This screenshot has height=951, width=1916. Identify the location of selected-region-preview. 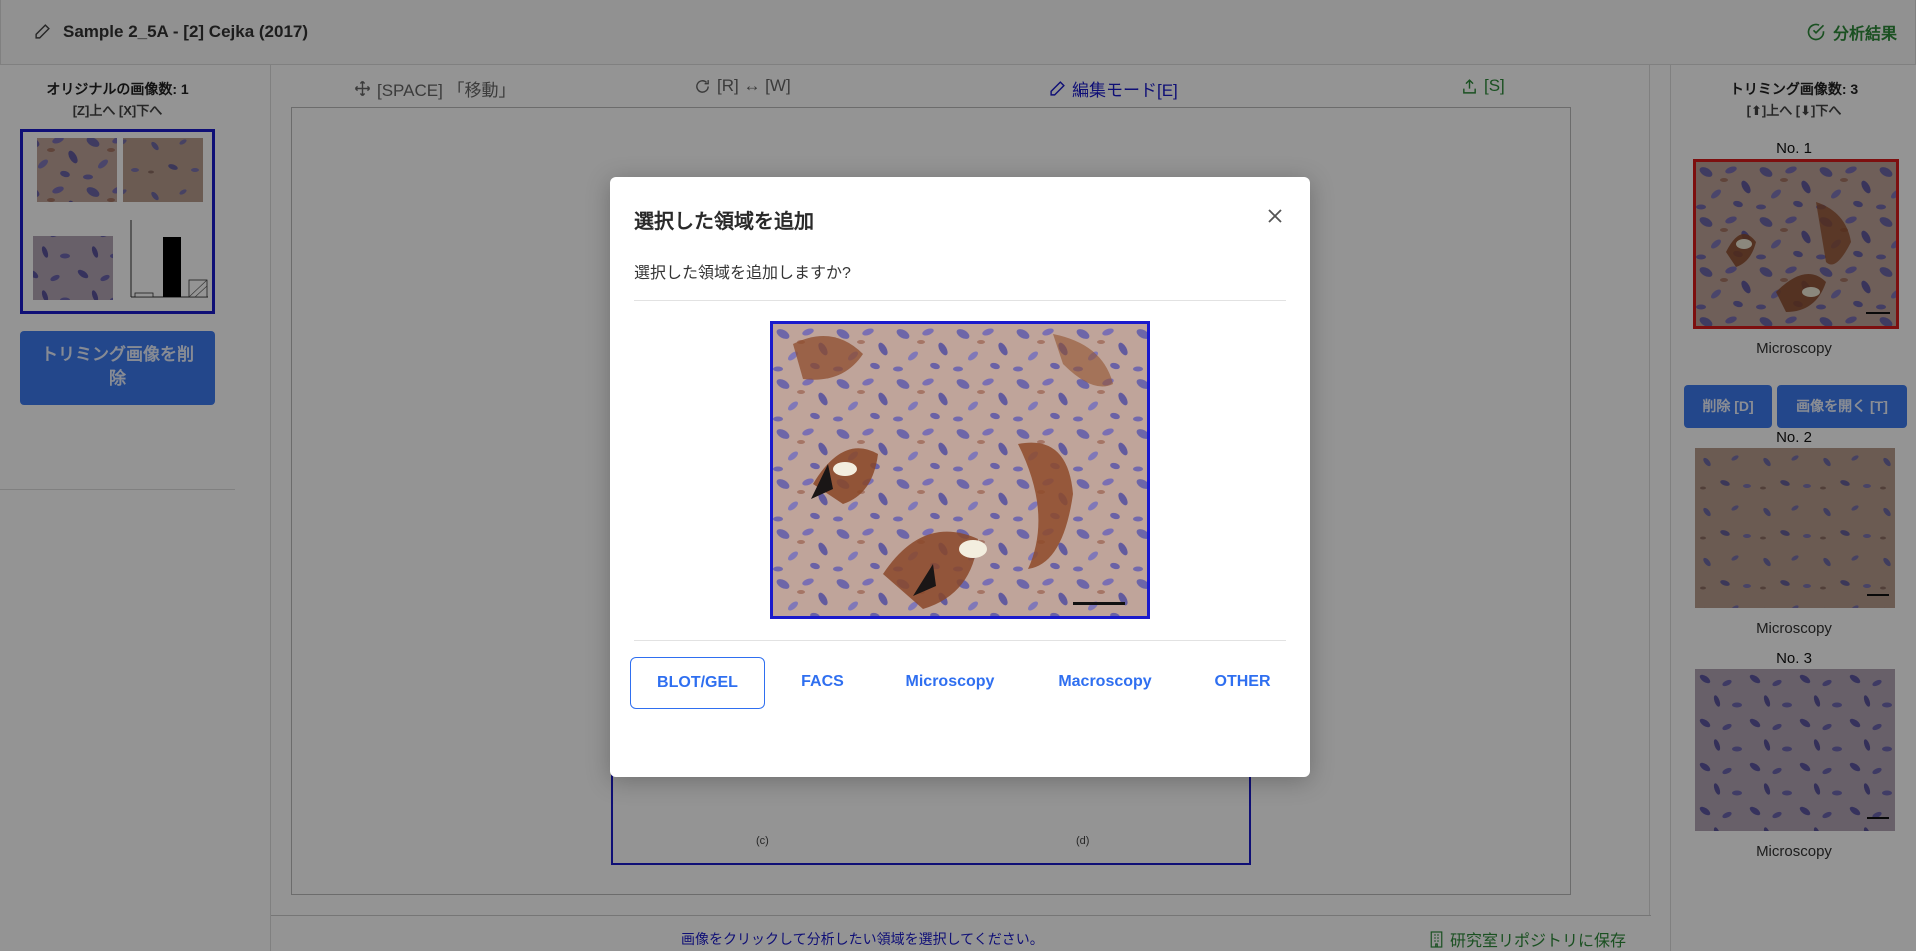
(960, 470).